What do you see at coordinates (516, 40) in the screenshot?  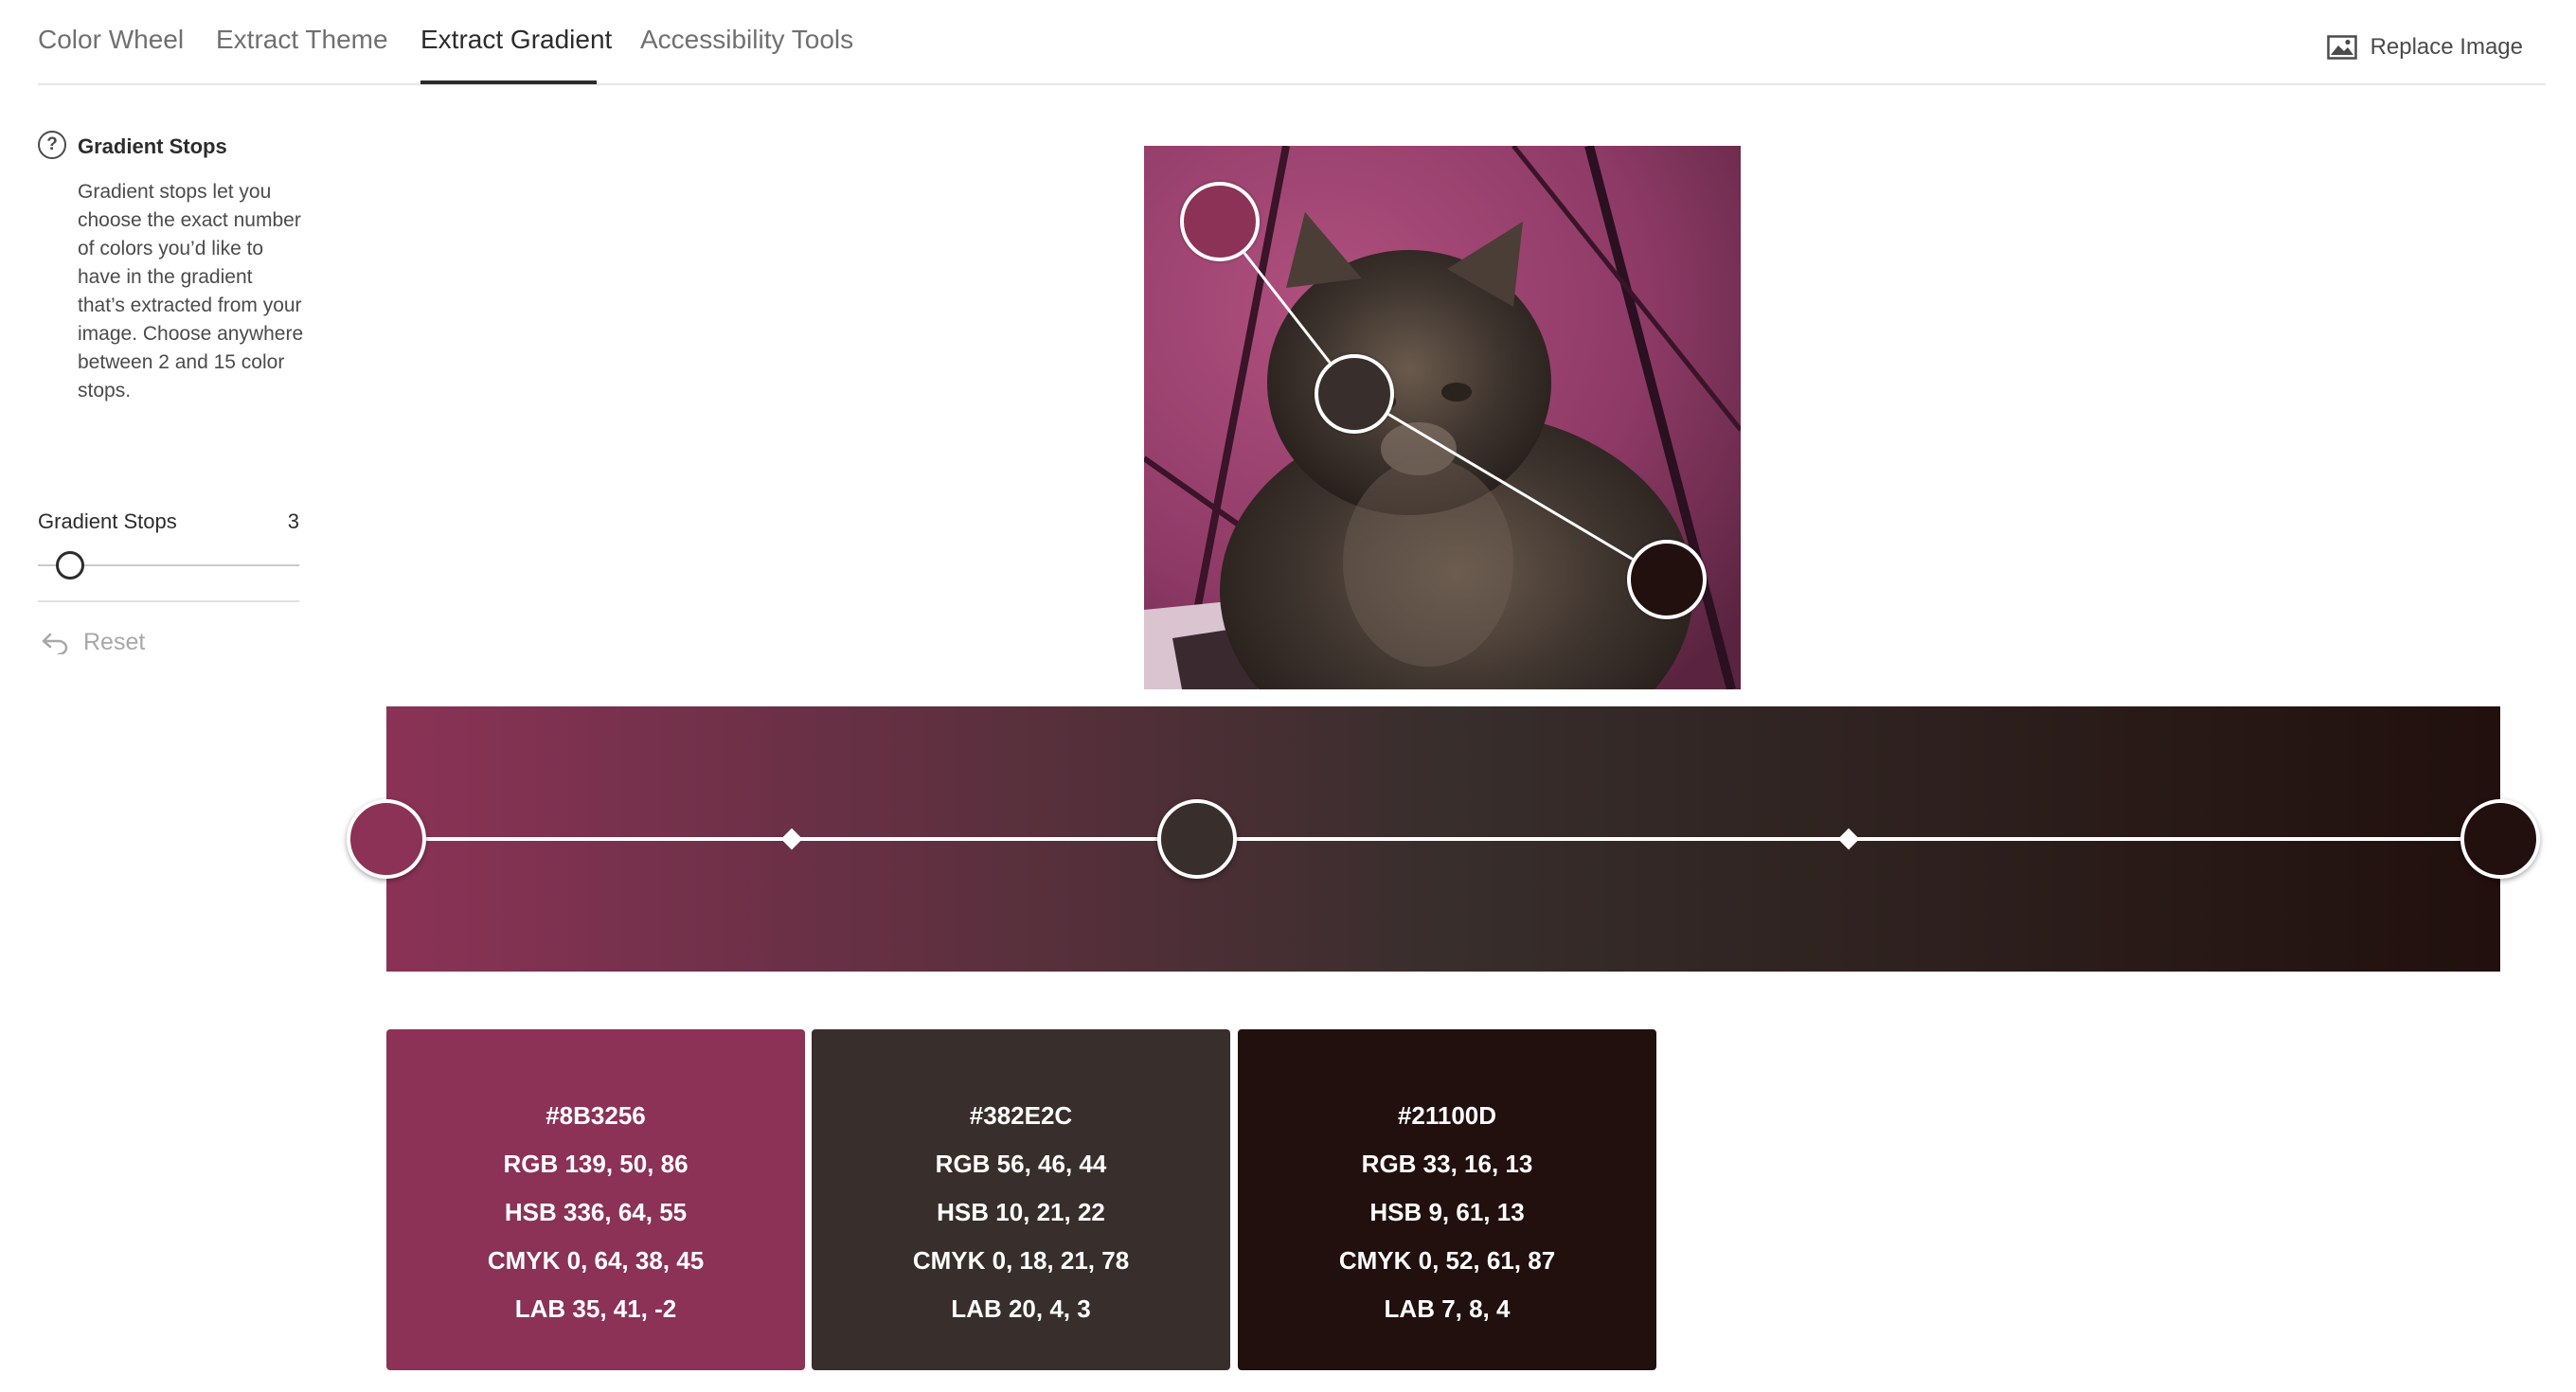 I see `tab-extract-gradient: Extract Gradient` at bounding box center [516, 40].